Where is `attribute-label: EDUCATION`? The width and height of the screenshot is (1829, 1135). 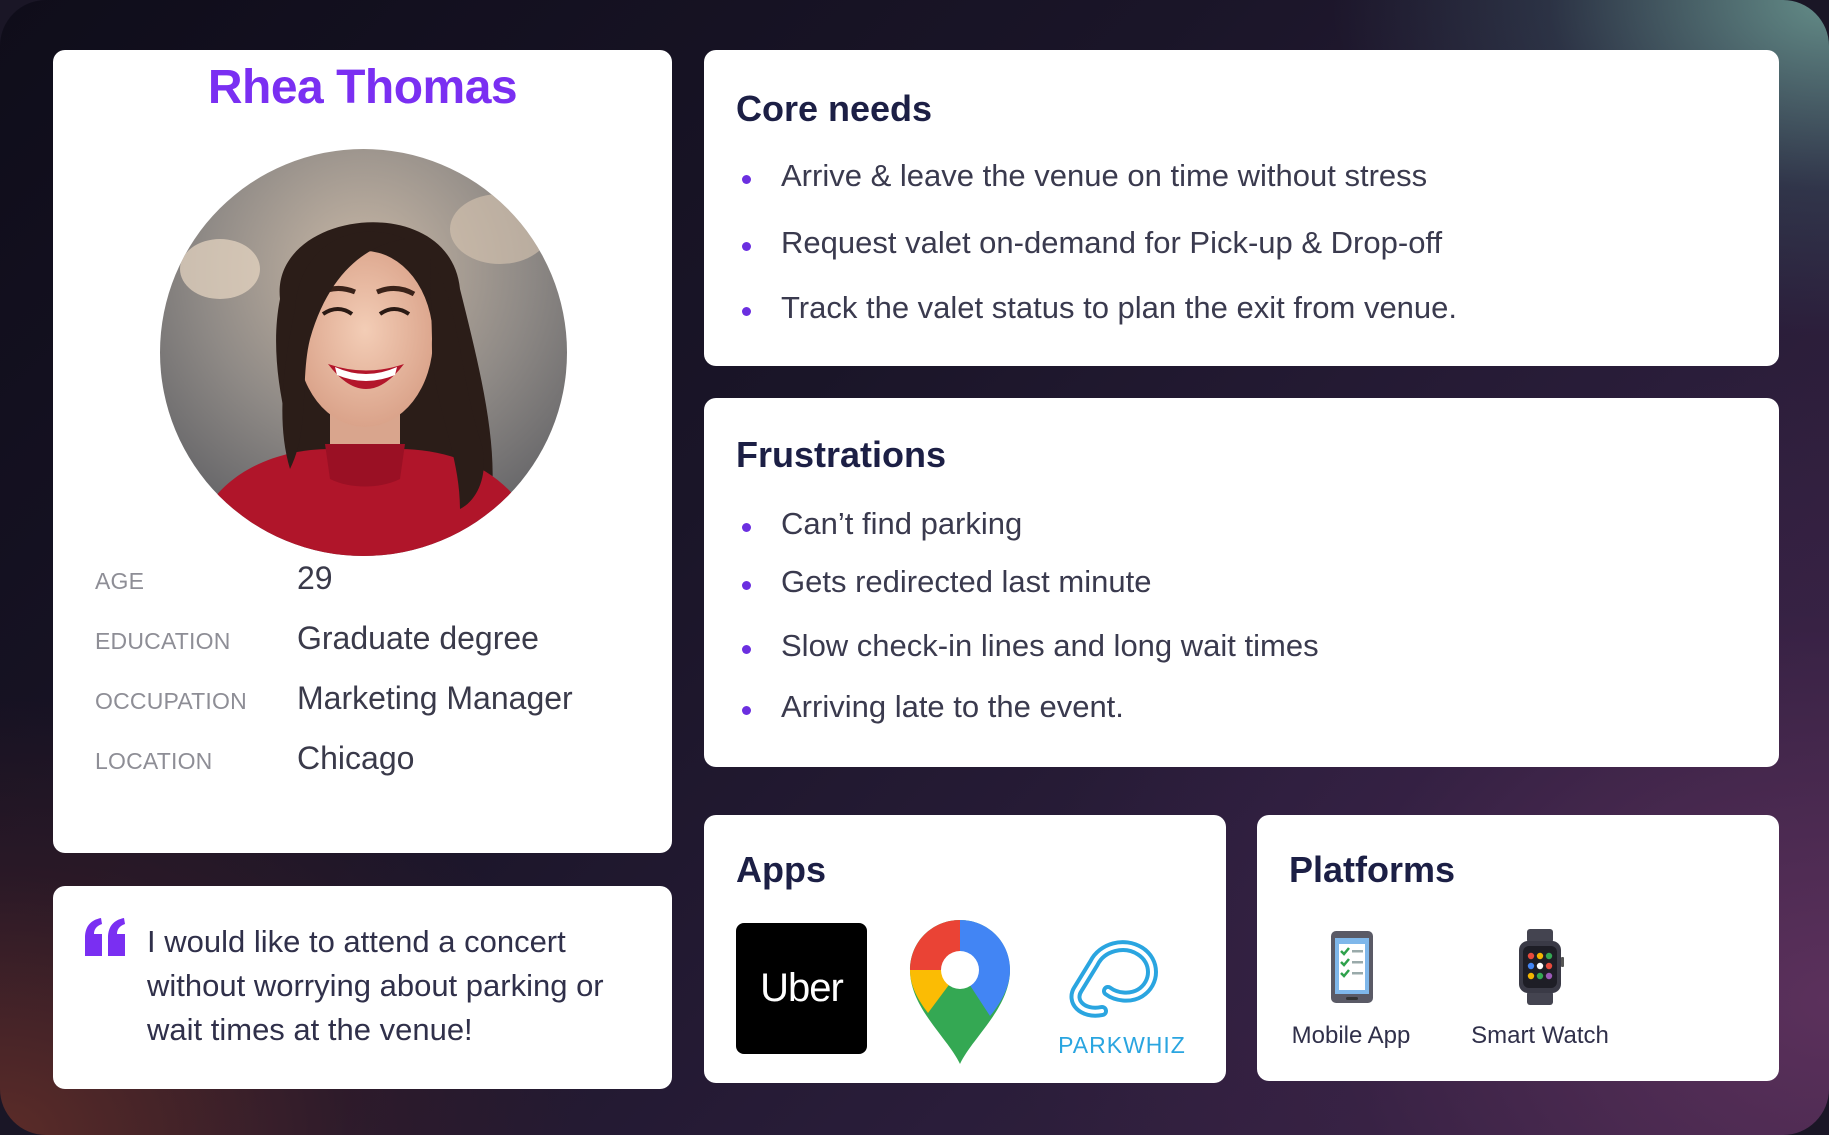 attribute-label: EDUCATION is located at coordinates (163, 641).